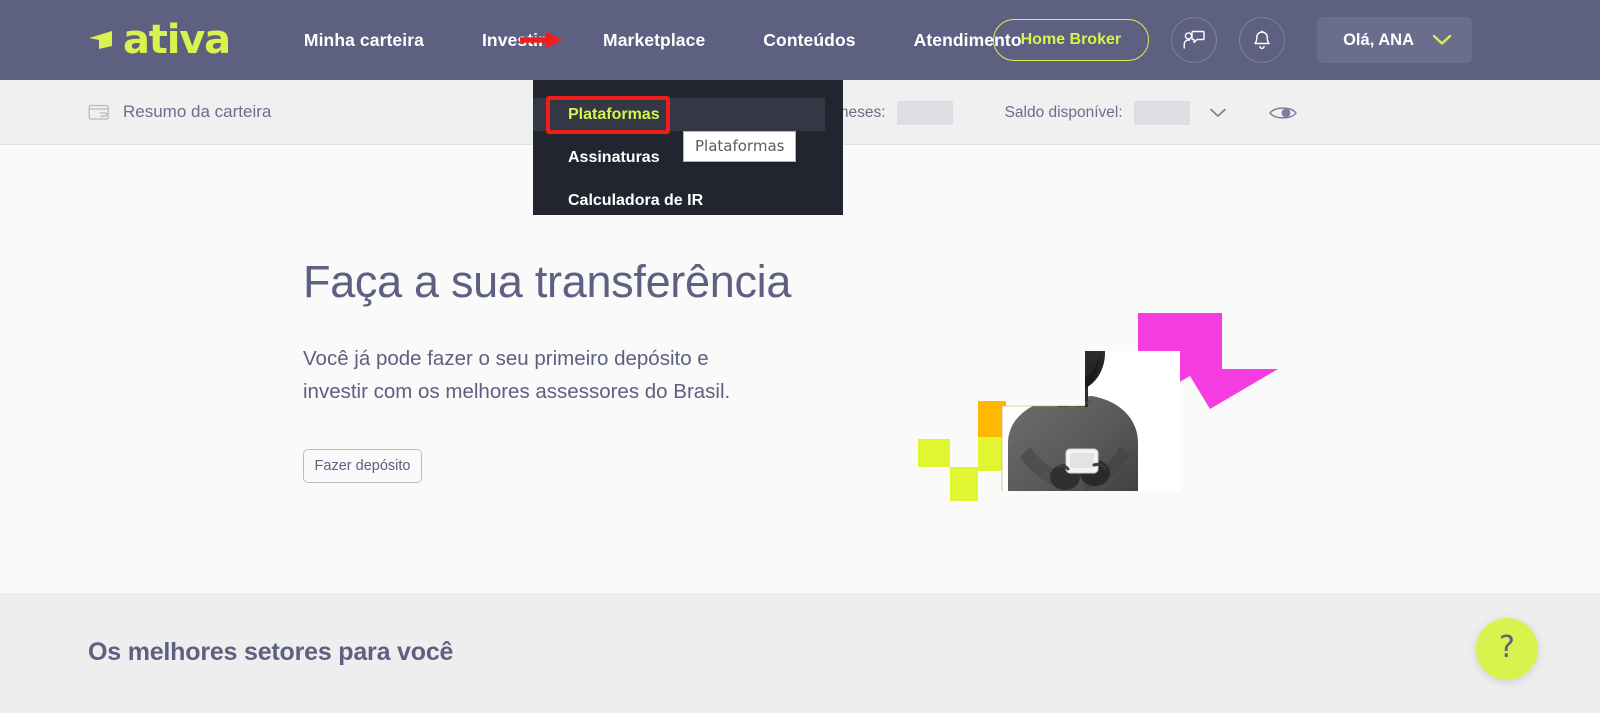  Describe the element at coordinates (679, 114) in the screenshot. I see `dropdown-item-plataformas: Plataformas` at that location.